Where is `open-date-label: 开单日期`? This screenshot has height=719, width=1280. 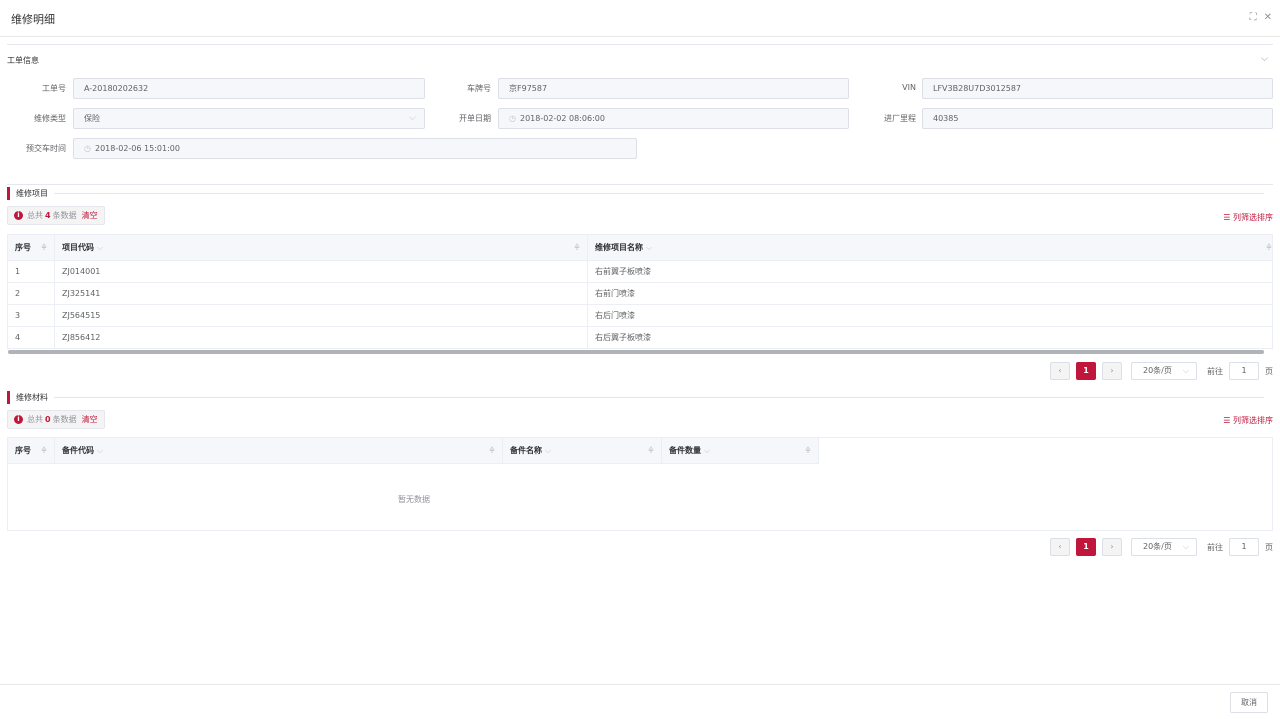 open-date-label: 开单日期 is located at coordinates (475, 118).